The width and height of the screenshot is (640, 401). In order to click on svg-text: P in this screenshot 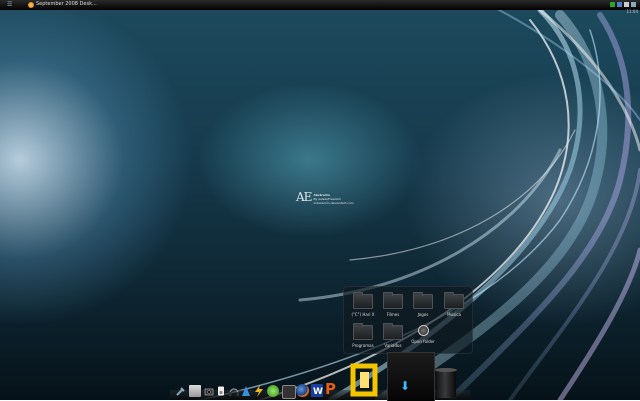, I will do `click(330, 388)`.